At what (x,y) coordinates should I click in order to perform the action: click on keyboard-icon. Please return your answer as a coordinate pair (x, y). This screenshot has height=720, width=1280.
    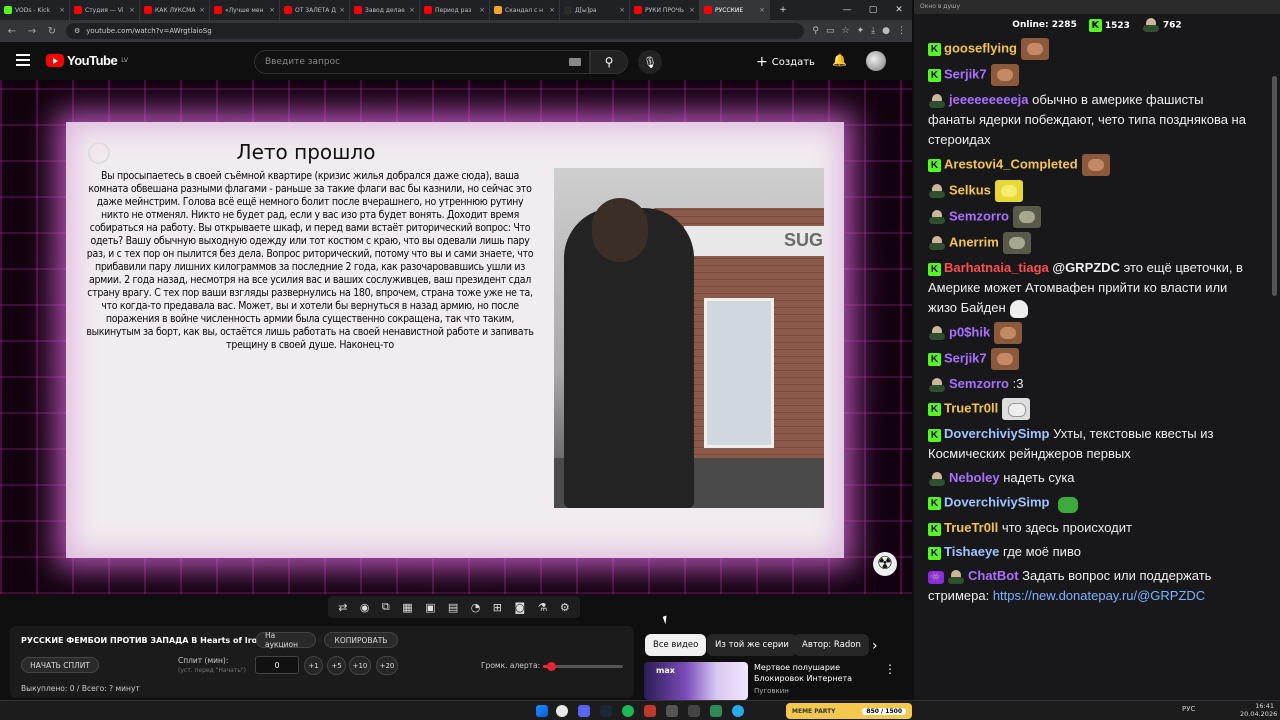
    Looking at the image, I should click on (575, 62).